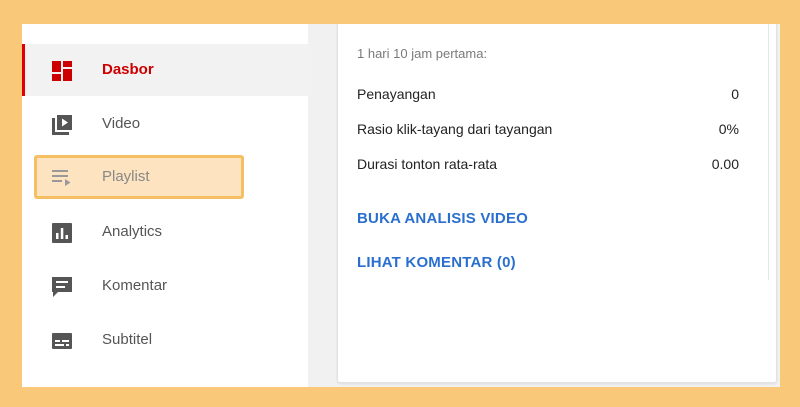 Image resolution: width=800 pixels, height=407 pixels. Describe the element at coordinates (127, 339) in the screenshot. I see `sidebar-item-label: Subtitel` at that location.